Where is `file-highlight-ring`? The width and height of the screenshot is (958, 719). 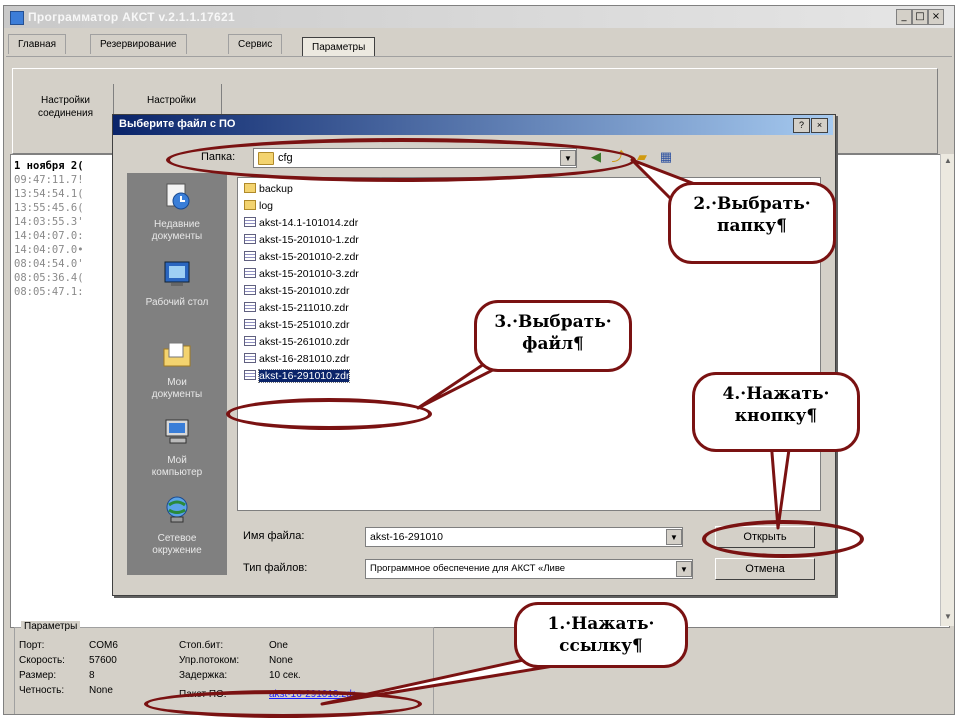
file-highlight-ring is located at coordinates (329, 414).